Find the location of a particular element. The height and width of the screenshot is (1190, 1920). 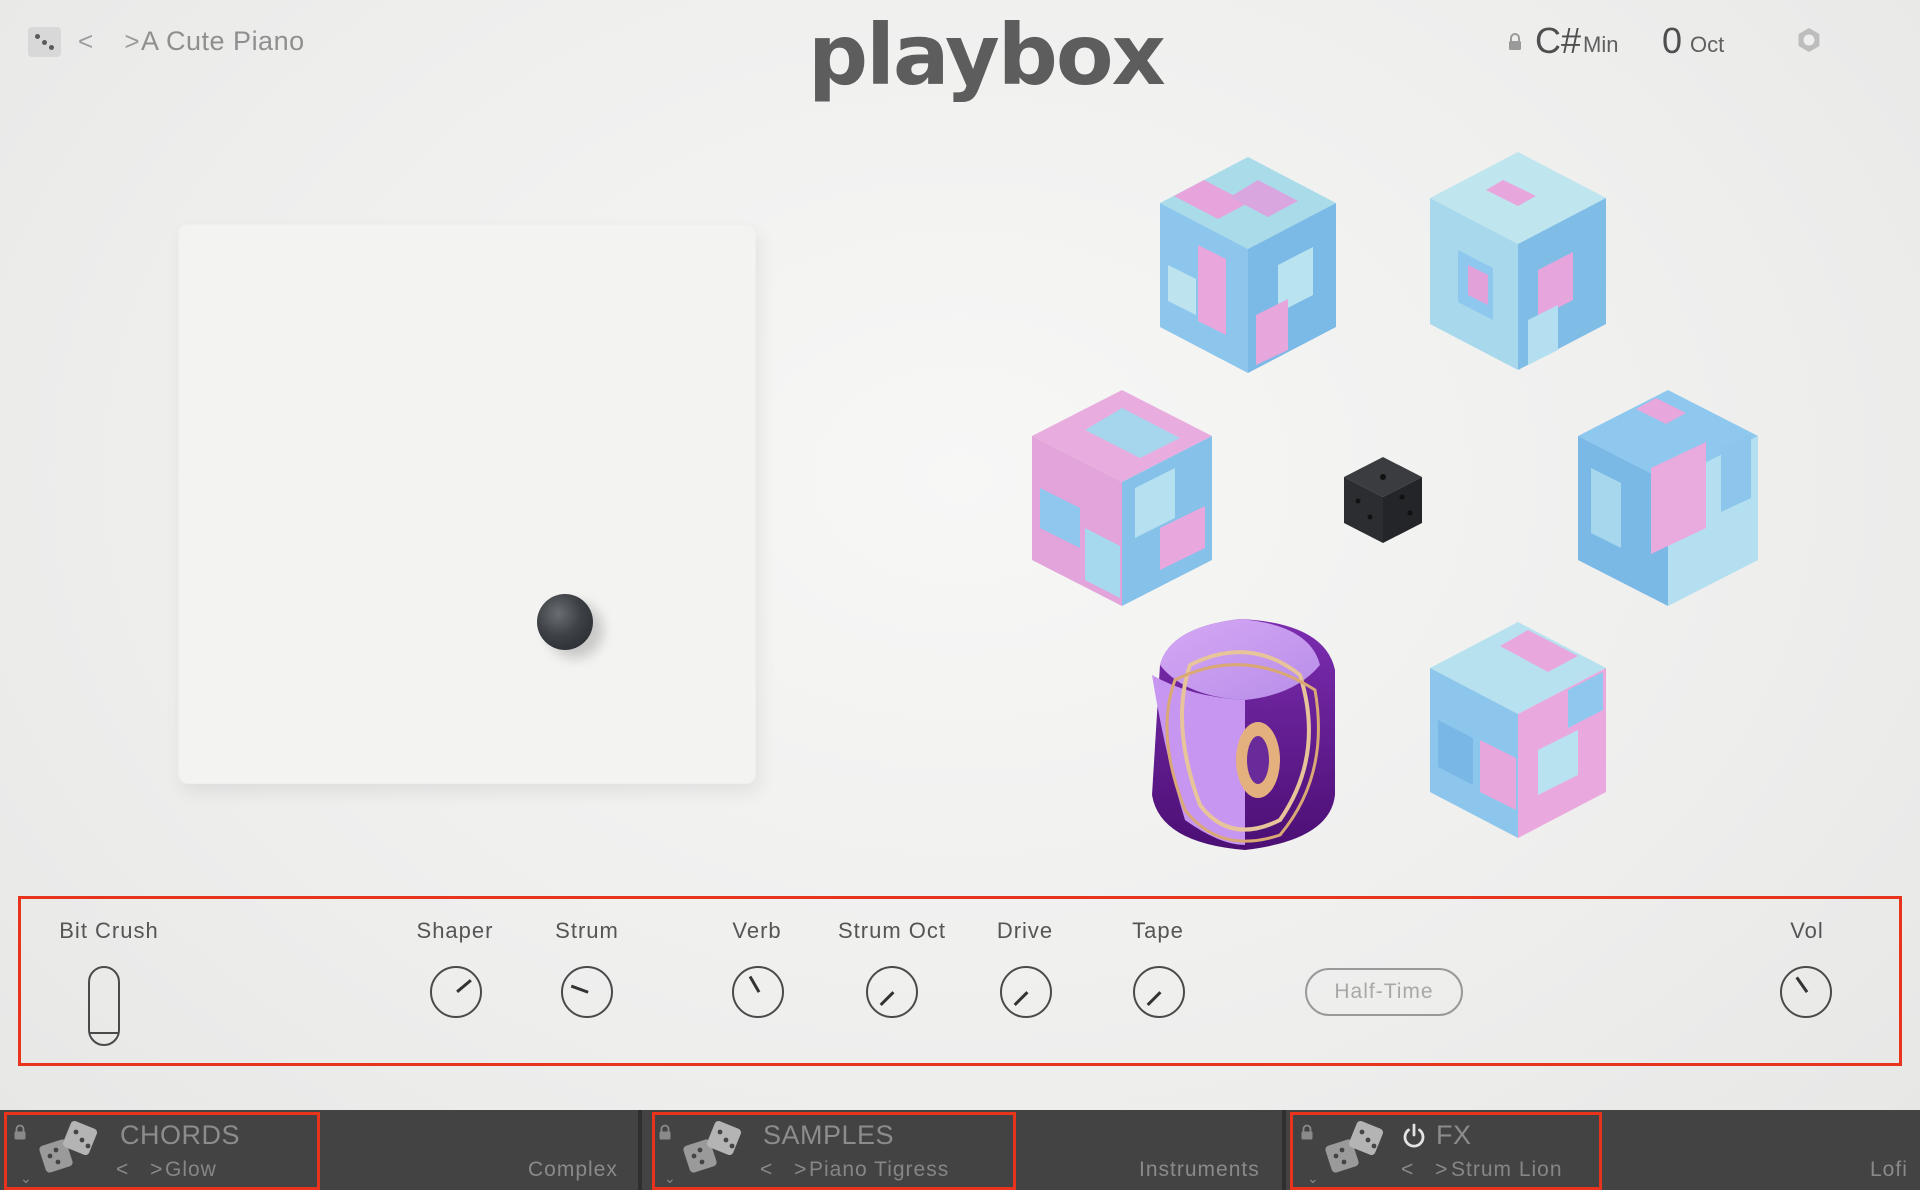

samples-value: Piano Tigress is located at coordinates (879, 1169).